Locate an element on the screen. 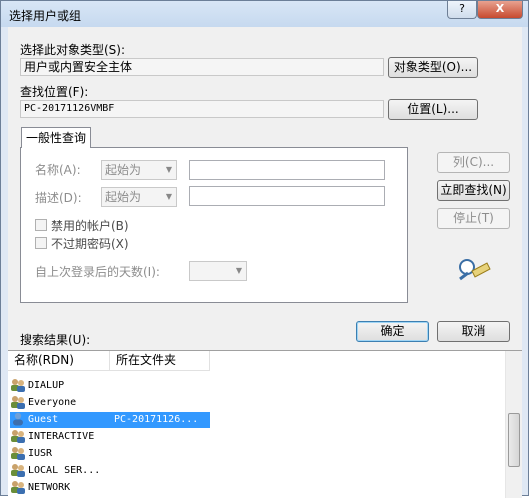 The height and width of the screenshot is (500, 529). row-name-text: Everyone is located at coordinates (52, 402).